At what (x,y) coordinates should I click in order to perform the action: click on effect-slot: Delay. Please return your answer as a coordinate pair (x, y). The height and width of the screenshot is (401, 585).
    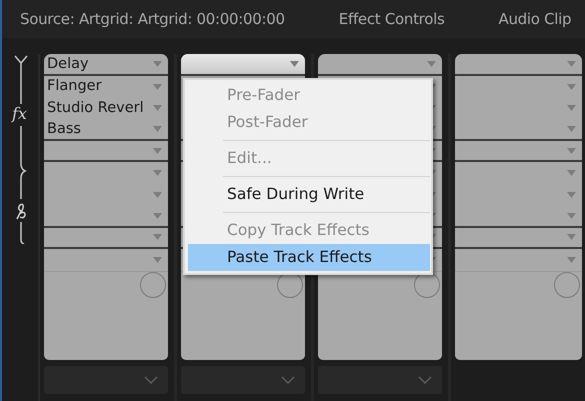
    Looking at the image, I should click on (106, 65).